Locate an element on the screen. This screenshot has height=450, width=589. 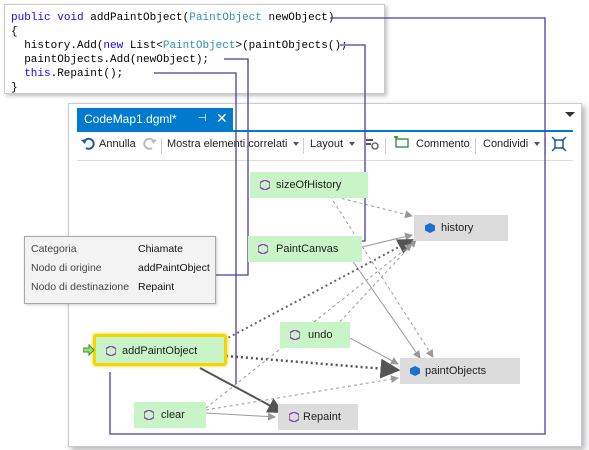
node-label: addPaintObject is located at coordinates (160, 351).